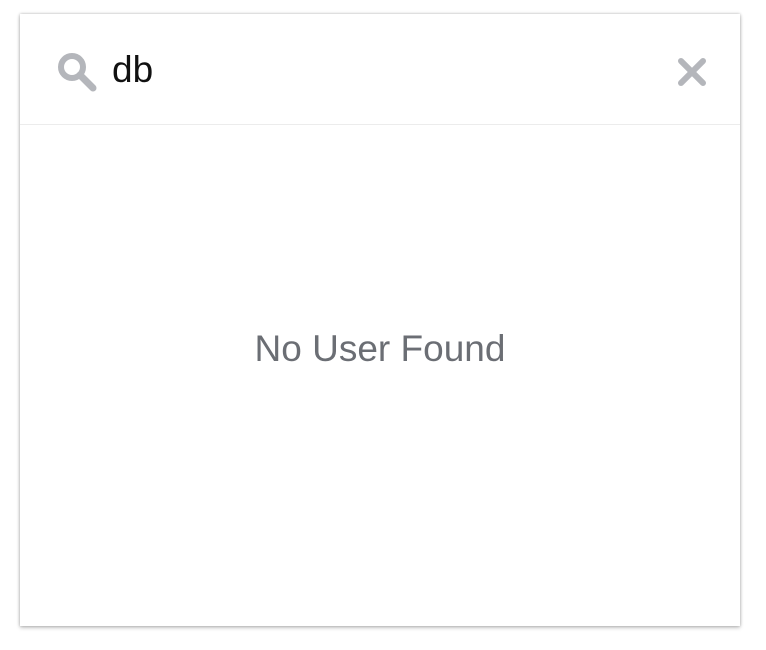 The width and height of the screenshot is (766, 650). I want to click on search-input, so click(382, 70).